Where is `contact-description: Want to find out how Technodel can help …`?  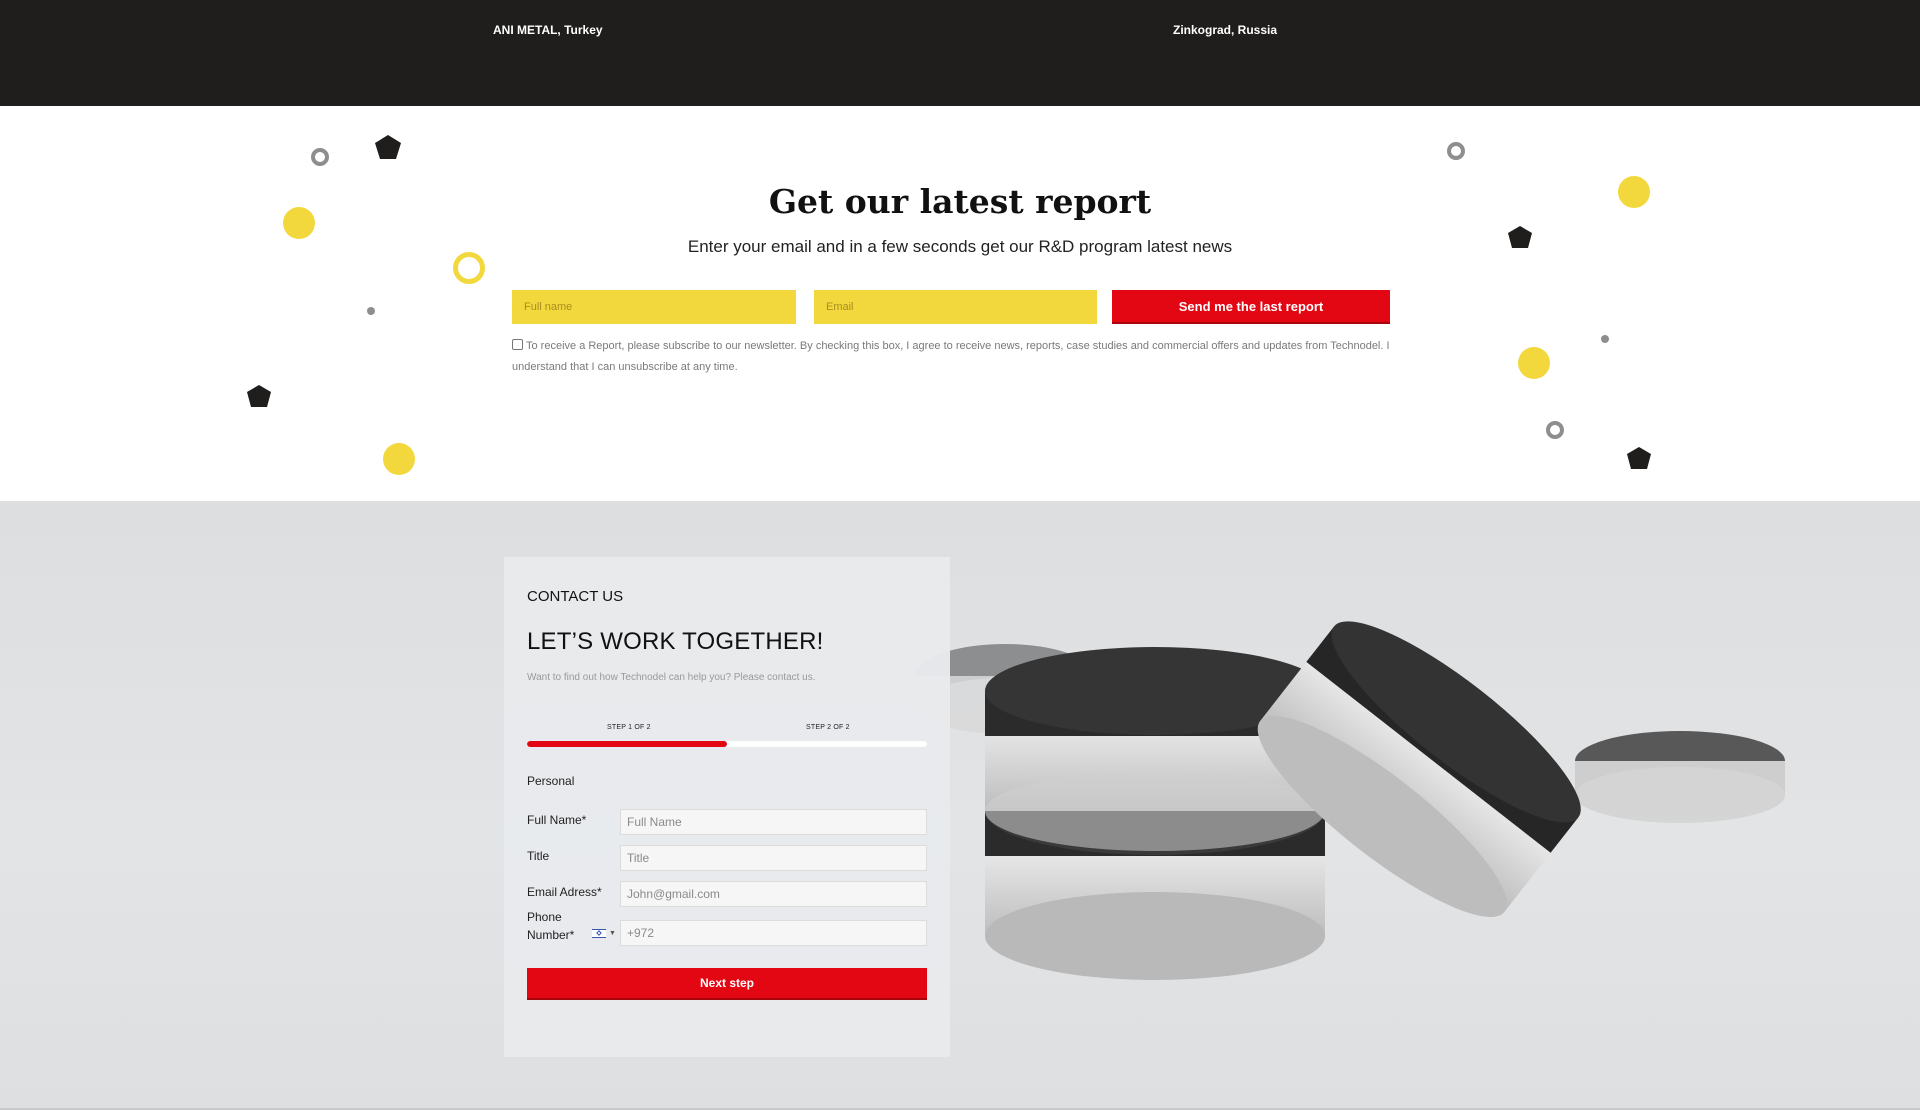
contact-description: Want to find out how Technodel can help … is located at coordinates (671, 677).